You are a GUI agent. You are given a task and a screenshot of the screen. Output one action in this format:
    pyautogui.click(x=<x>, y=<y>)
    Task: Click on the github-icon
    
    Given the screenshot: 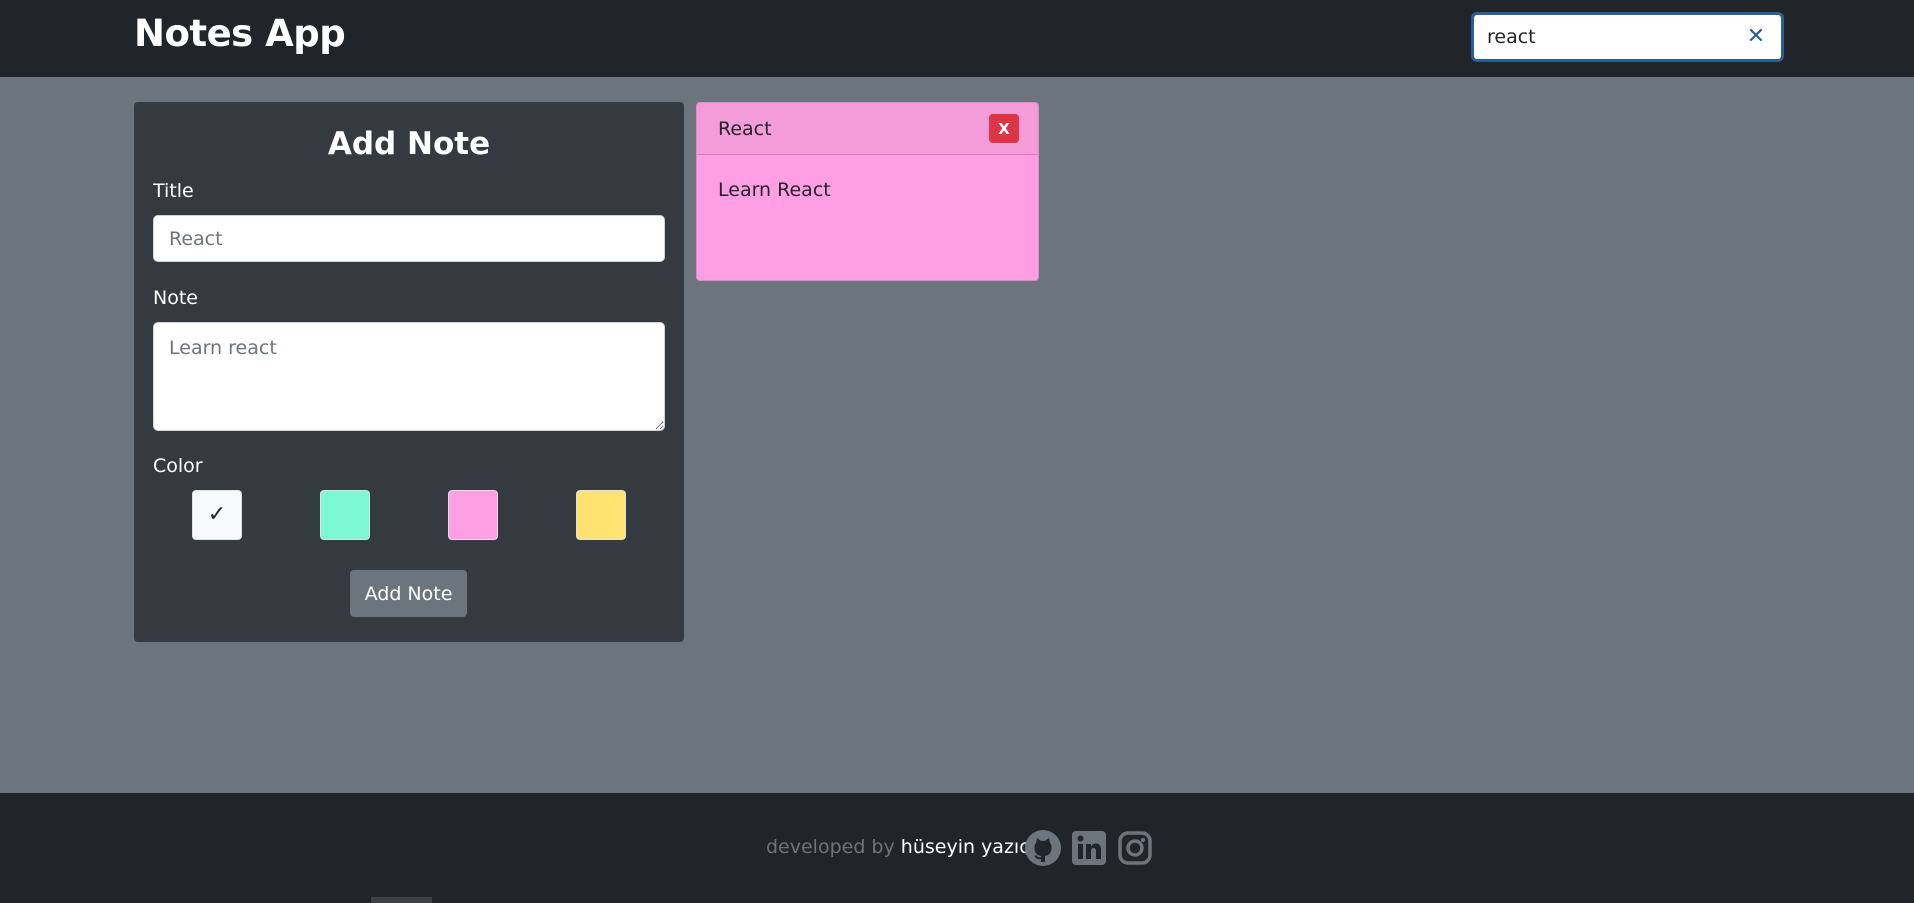 What is the action you would take?
    pyautogui.click(x=1043, y=848)
    